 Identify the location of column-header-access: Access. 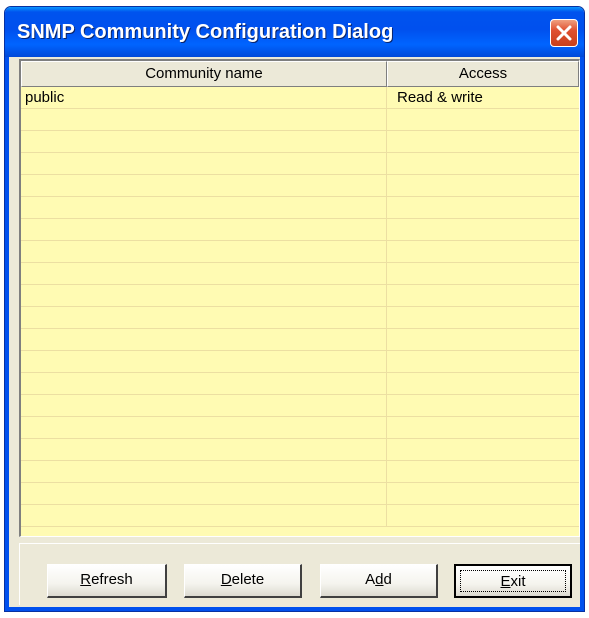
(483, 74).